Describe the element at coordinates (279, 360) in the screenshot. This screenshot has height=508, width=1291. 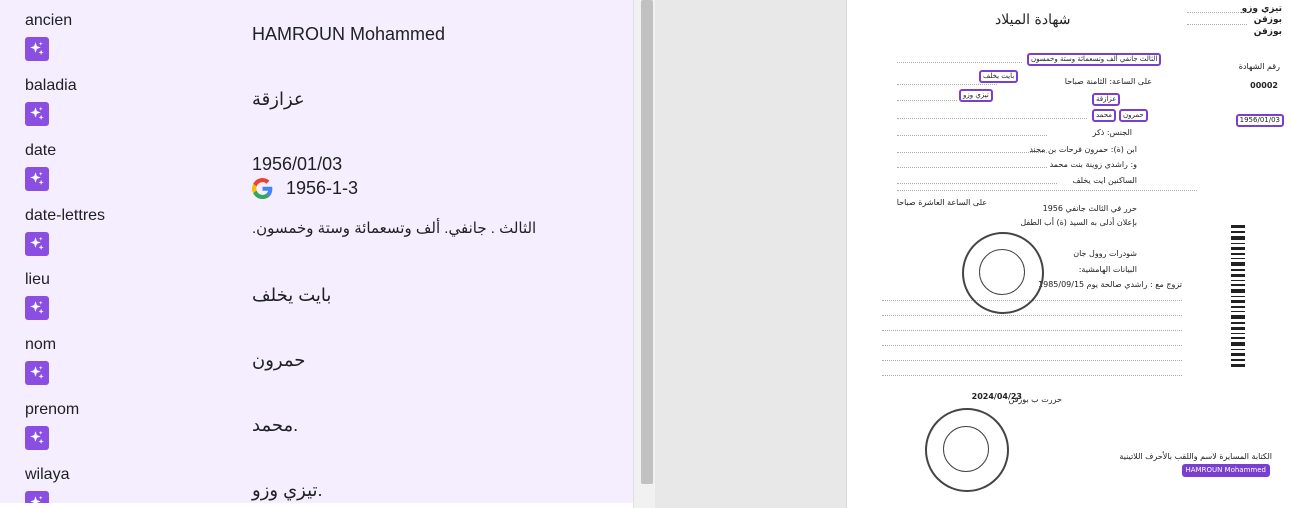
I see `field-value: حمرون` at that location.